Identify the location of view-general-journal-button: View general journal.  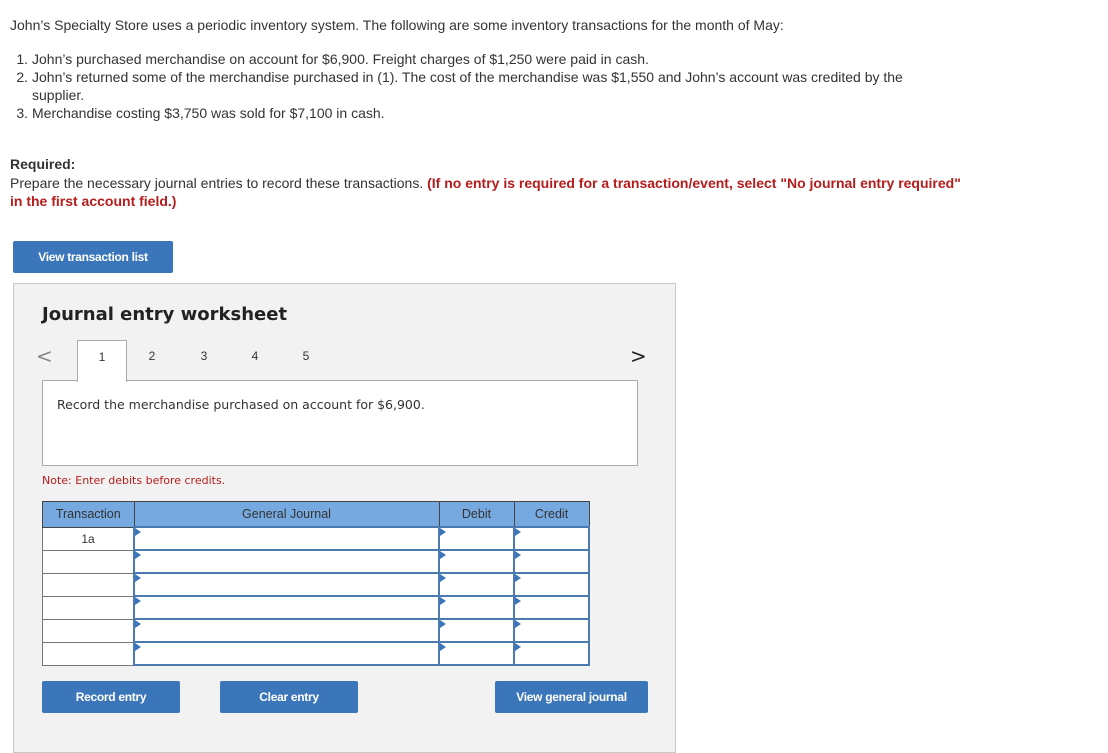
(571, 697).